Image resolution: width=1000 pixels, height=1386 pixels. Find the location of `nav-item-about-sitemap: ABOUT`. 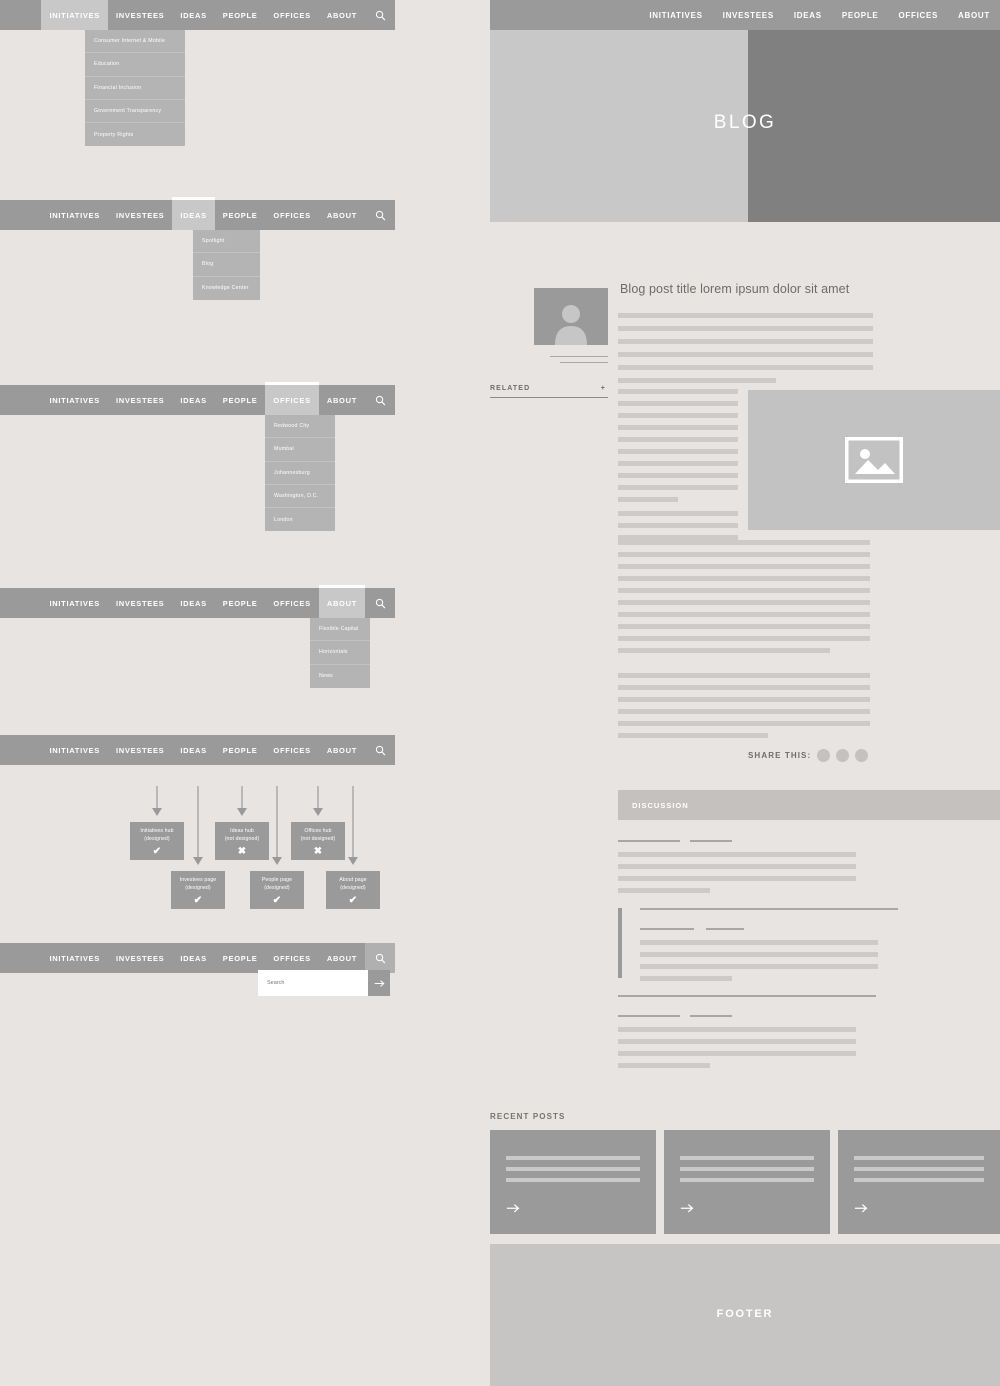

nav-item-about-sitemap: ABOUT is located at coordinates (342, 750).